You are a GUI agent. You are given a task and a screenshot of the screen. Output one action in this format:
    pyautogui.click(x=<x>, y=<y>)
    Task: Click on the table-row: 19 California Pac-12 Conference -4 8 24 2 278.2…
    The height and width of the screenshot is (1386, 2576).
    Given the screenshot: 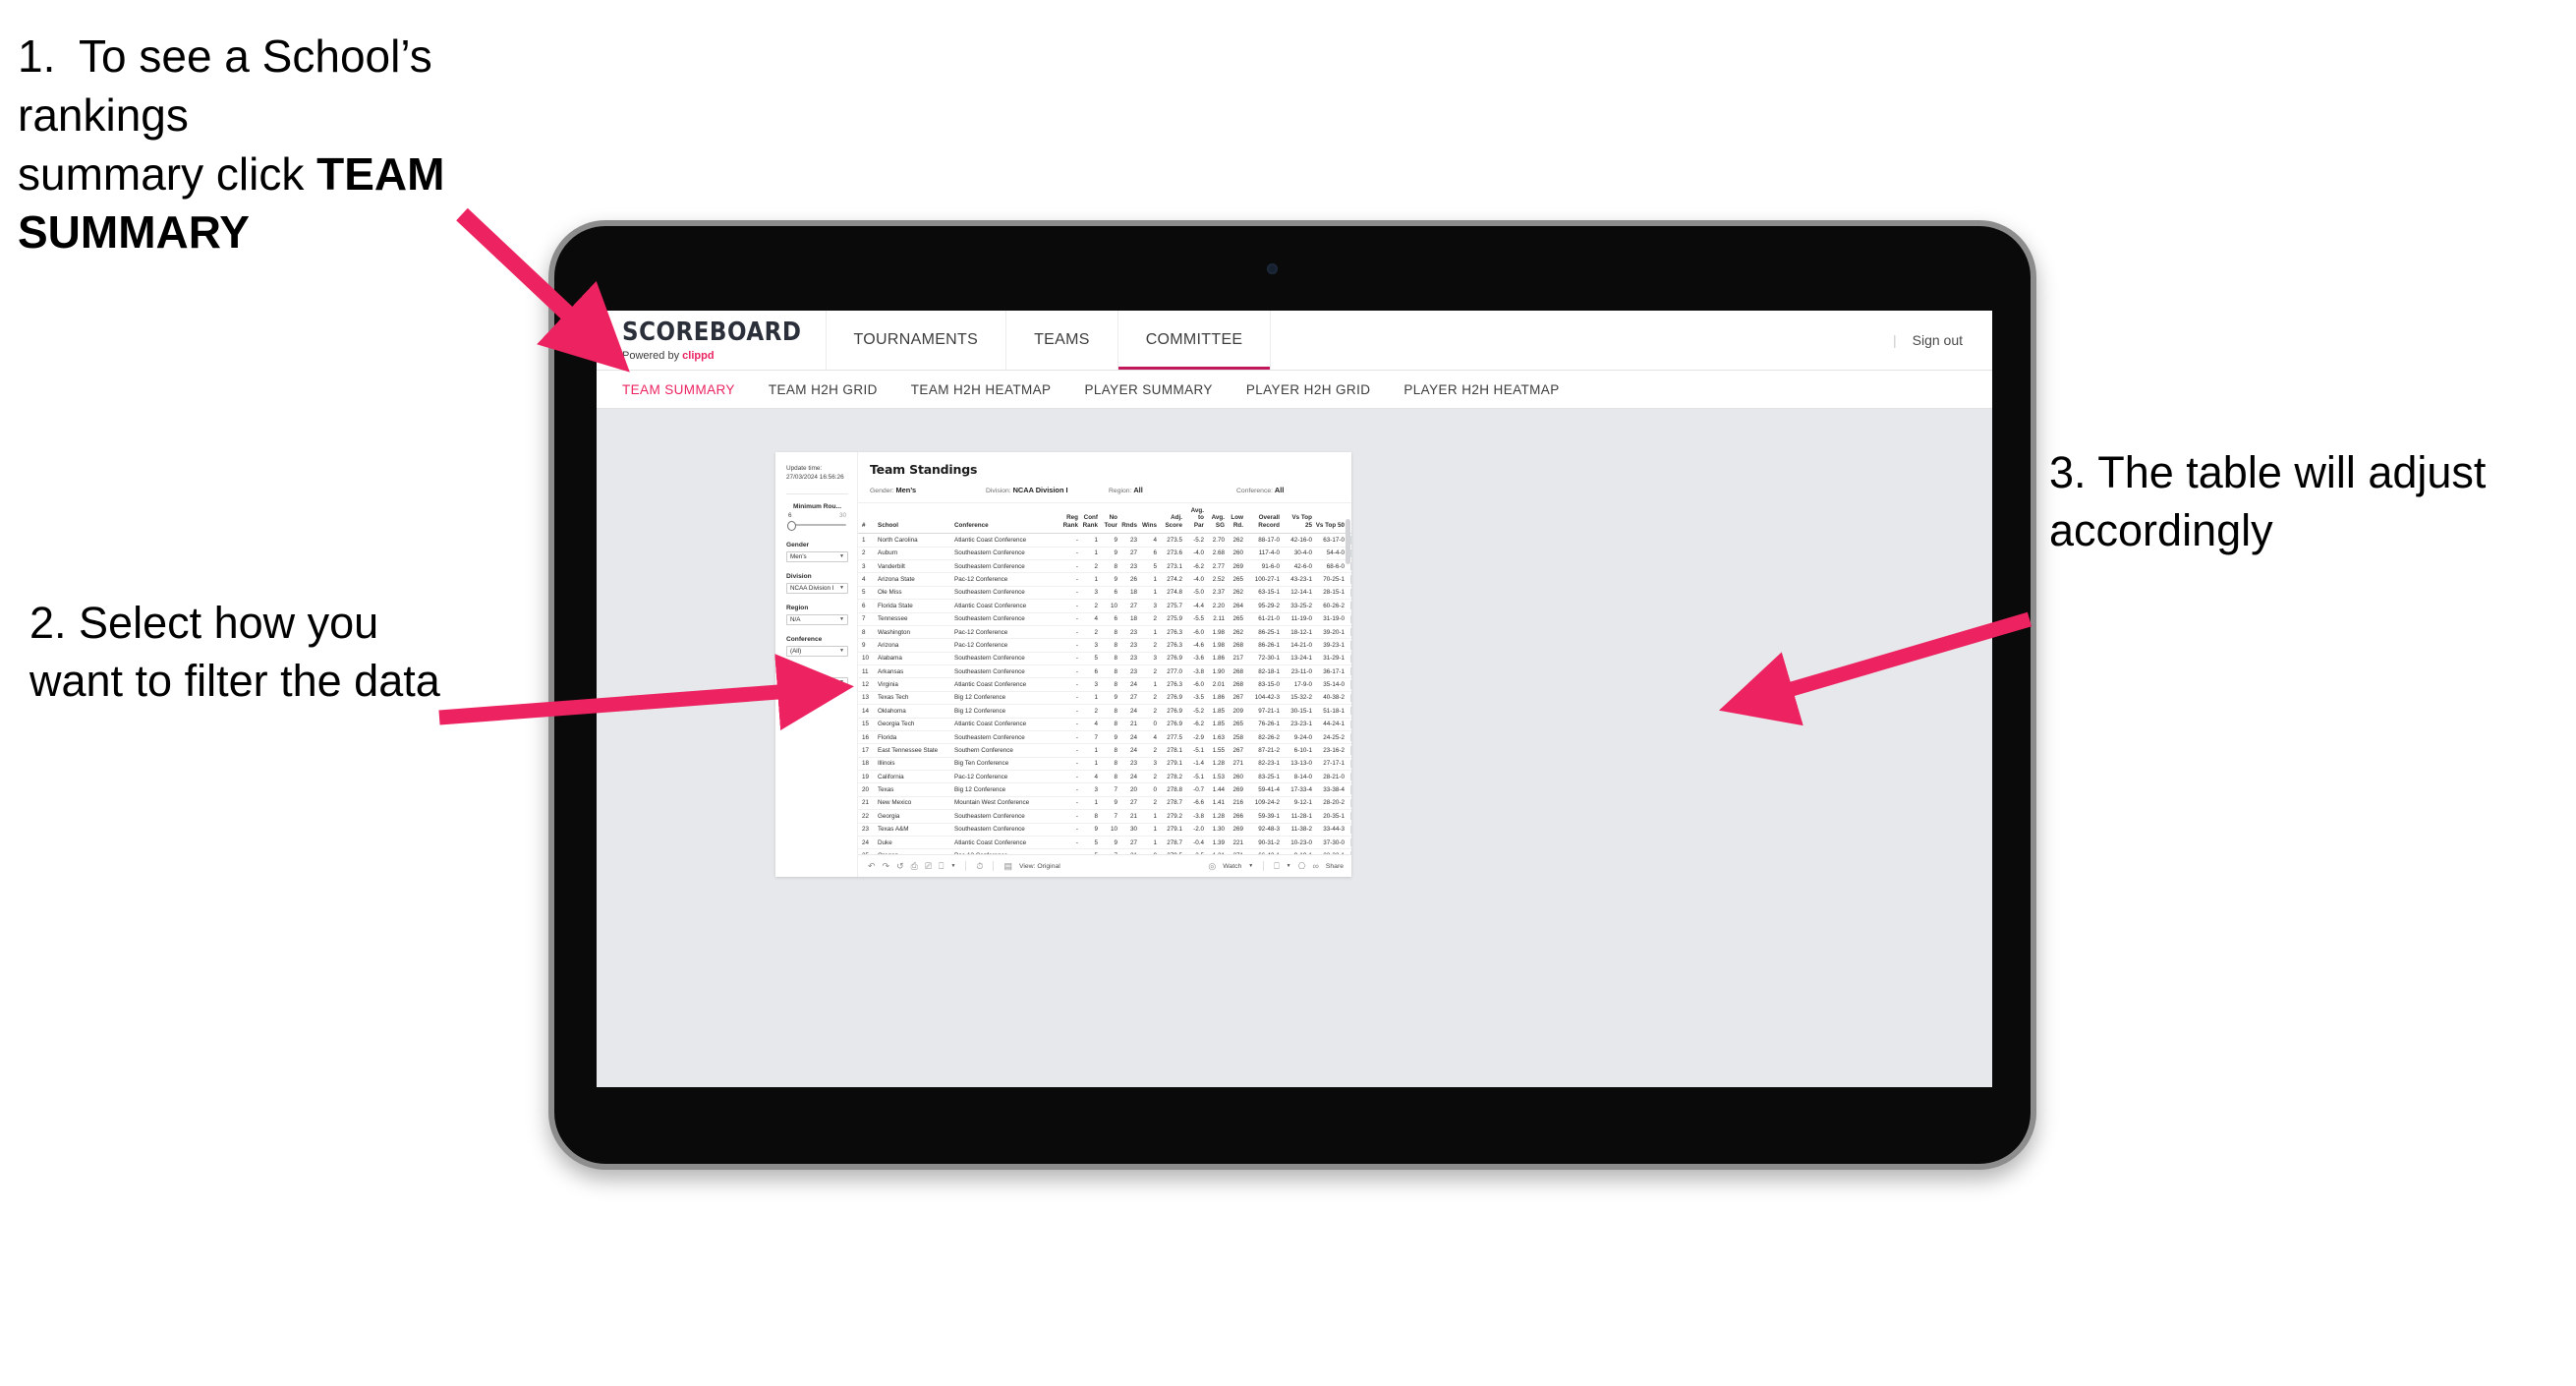 What is the action you would take?
    pyautogui.click(x=1104, y=777)
    